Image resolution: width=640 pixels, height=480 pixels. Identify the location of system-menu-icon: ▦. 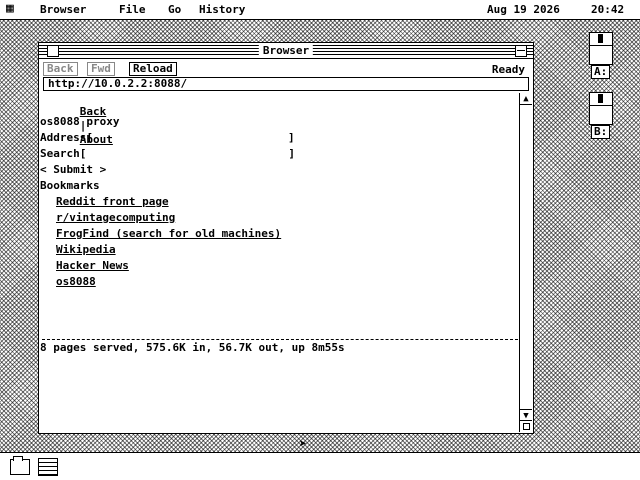
(10, 9).